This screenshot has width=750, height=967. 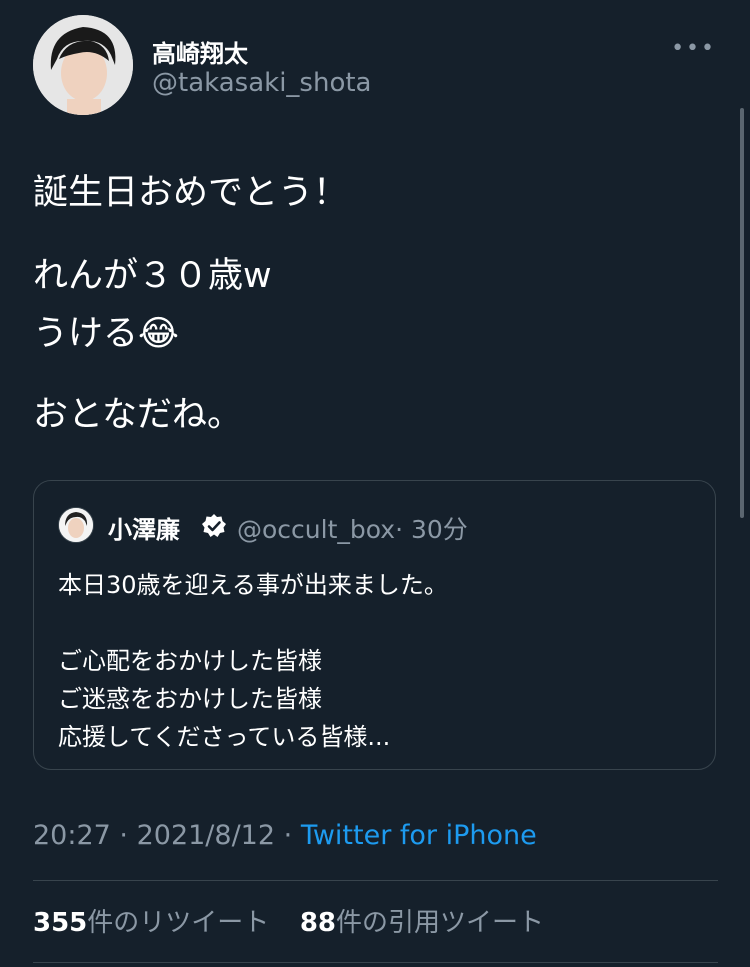 I want to click on quoted-text-line-2: ご心配をおかけした皆様, so click(x=190, y=661).